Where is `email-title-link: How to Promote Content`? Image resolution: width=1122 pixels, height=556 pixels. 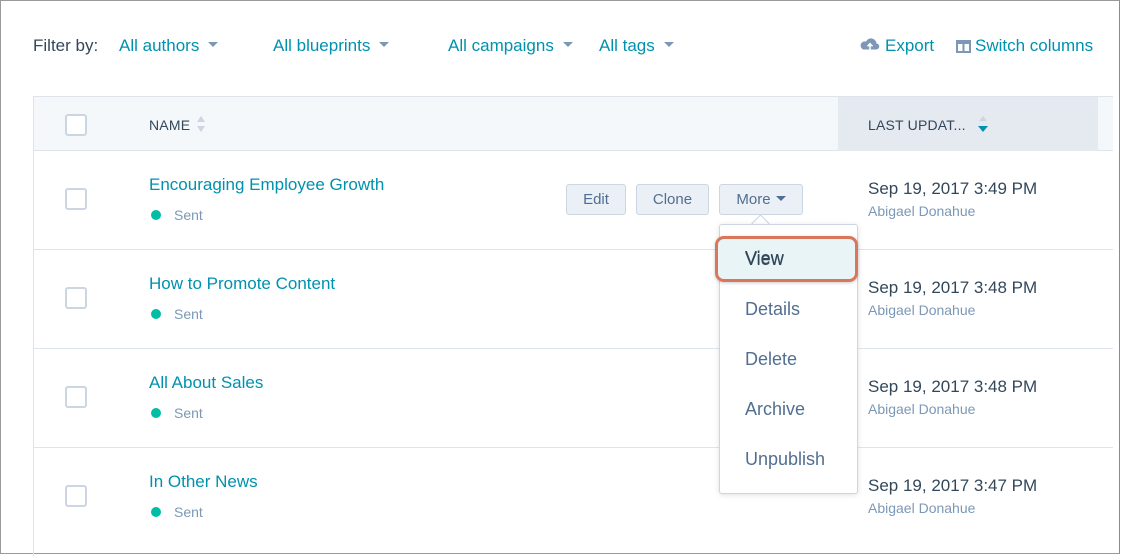 email-title-link: How to Promote Content is located at coordinates (242, 284).